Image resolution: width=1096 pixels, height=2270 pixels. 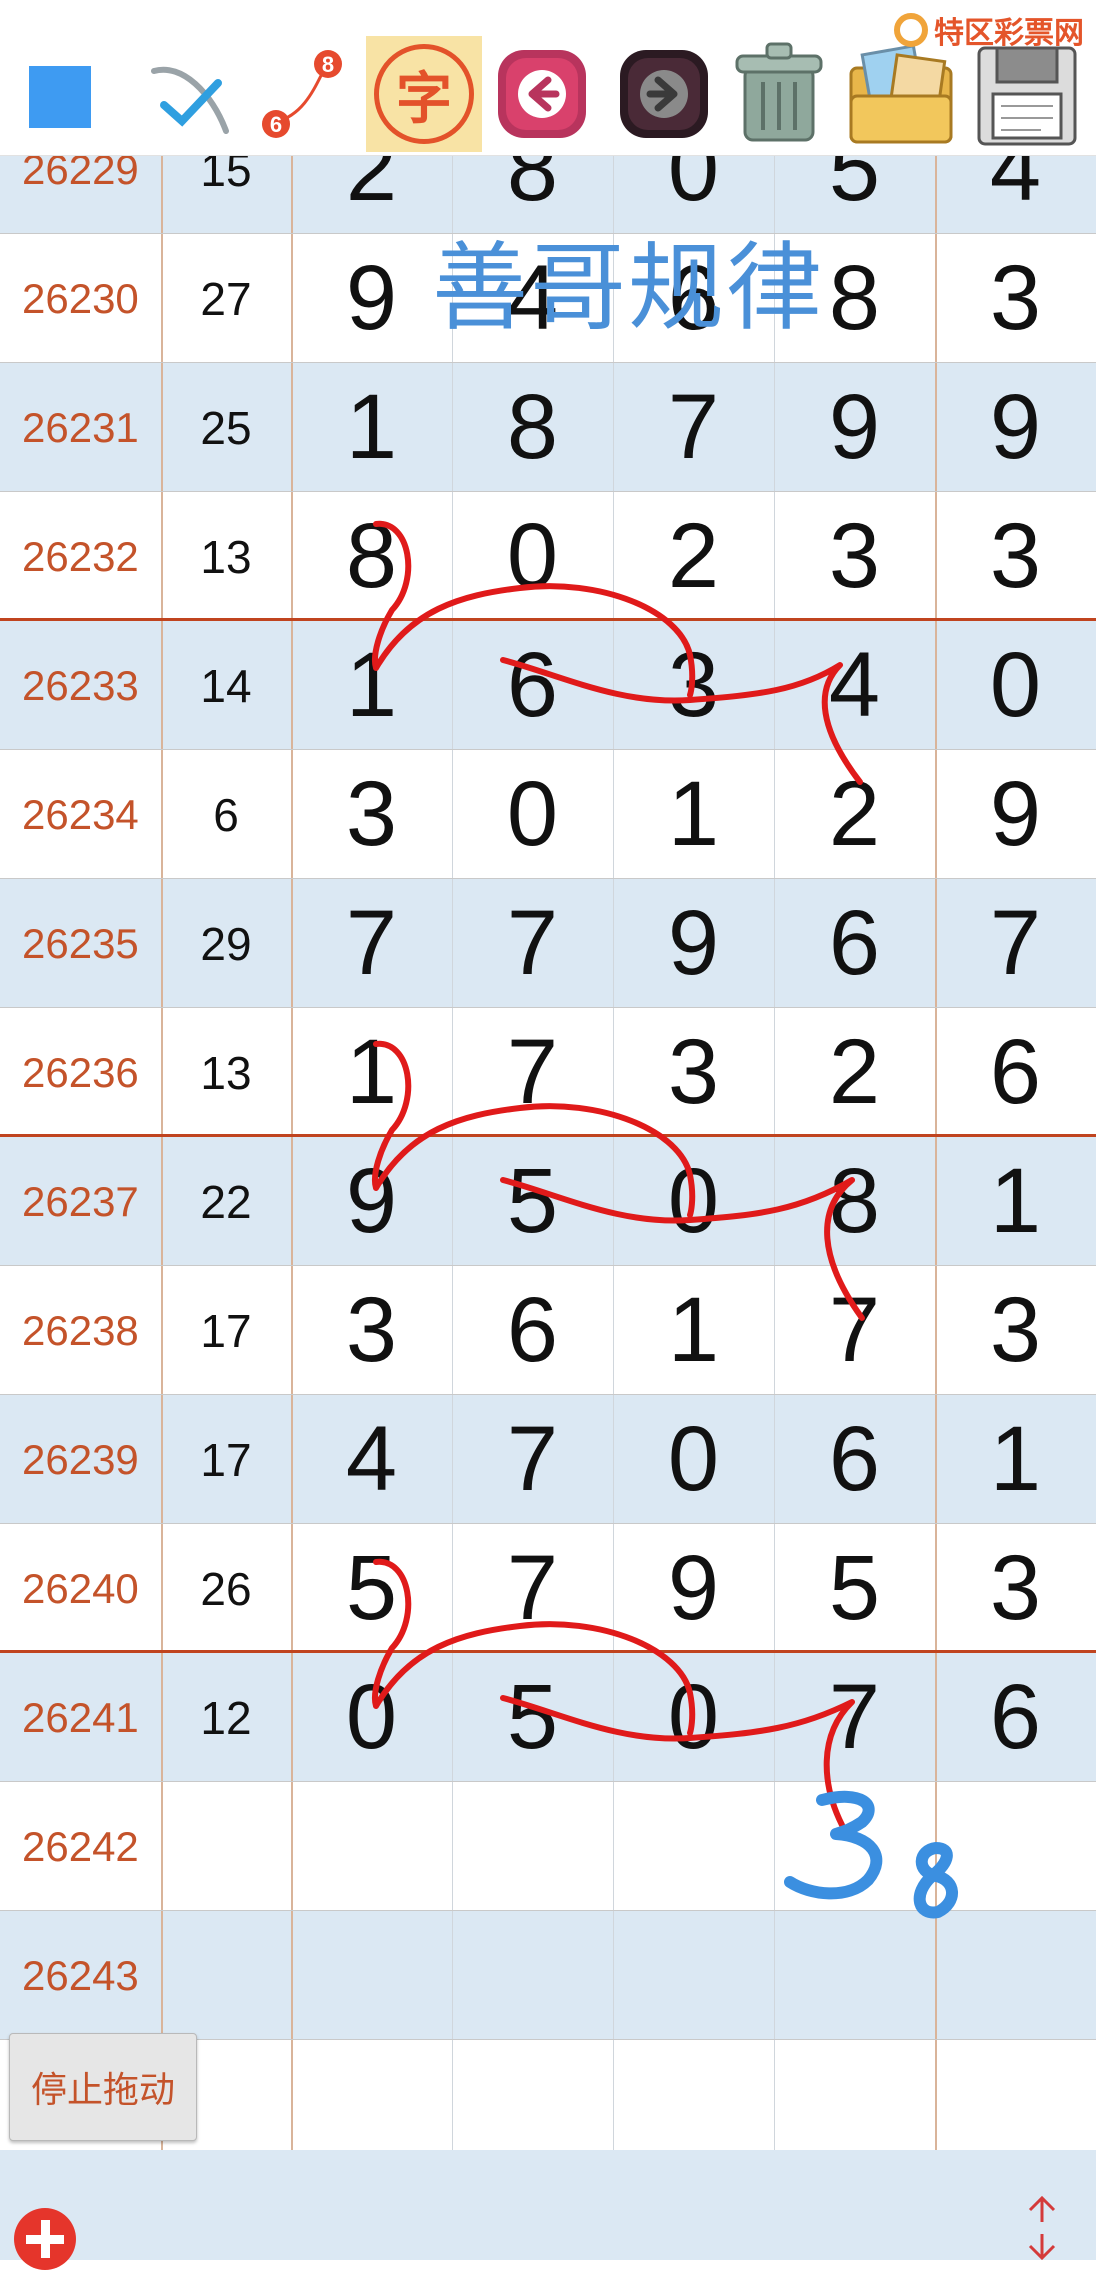 I want to click on color-swatch-button, so click(x=60, y=97).